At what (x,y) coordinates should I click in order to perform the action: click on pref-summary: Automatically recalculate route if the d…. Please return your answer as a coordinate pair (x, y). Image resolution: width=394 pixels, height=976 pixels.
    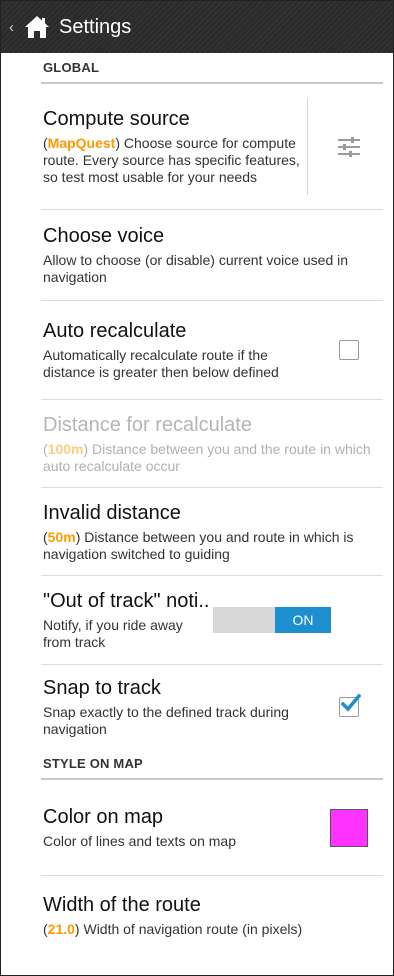
    Looking at the image, I should click on (161, 363).